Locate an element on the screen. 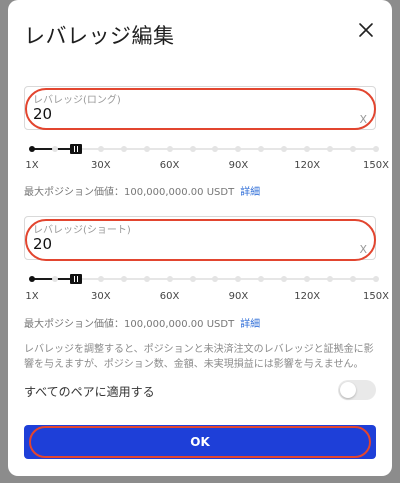 The width and height of the screenshot is (400, 483). long-leverage-unit: X is located at coordinates (363, 119).